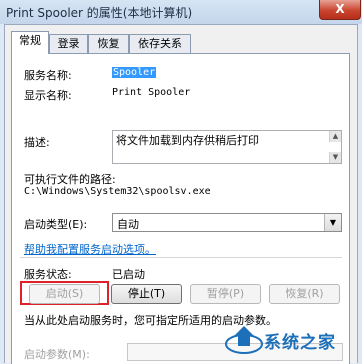  I want to click on description-textbox: 将文件加载到内存供稍后打印 ▲ ▼, so click(227, 147).